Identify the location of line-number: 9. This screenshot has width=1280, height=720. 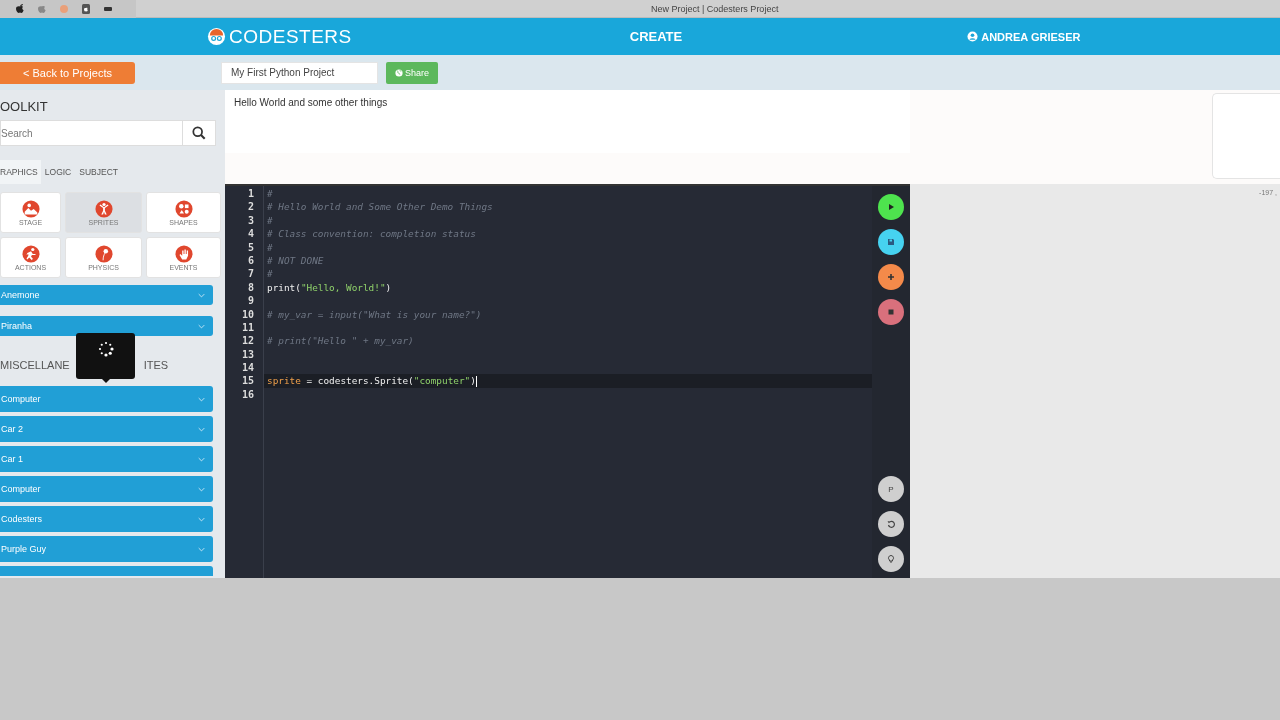
(250, 301).